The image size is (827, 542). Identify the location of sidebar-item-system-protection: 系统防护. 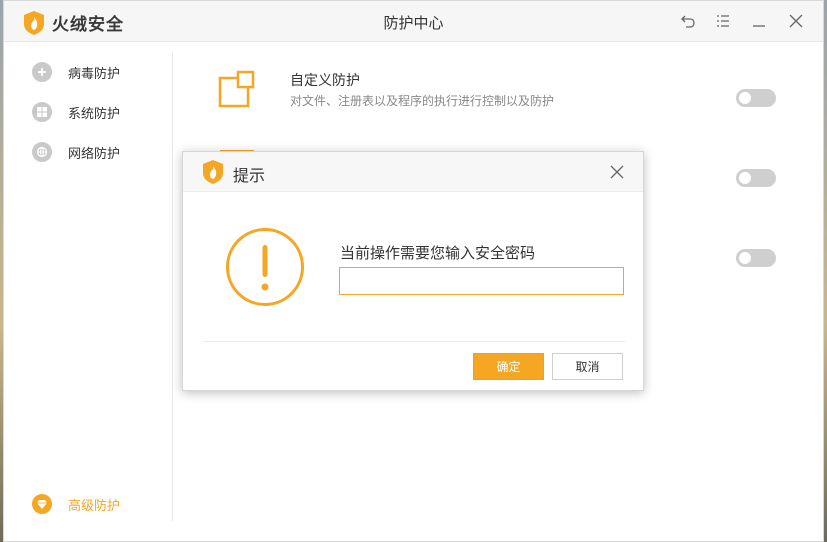
(76, 112).